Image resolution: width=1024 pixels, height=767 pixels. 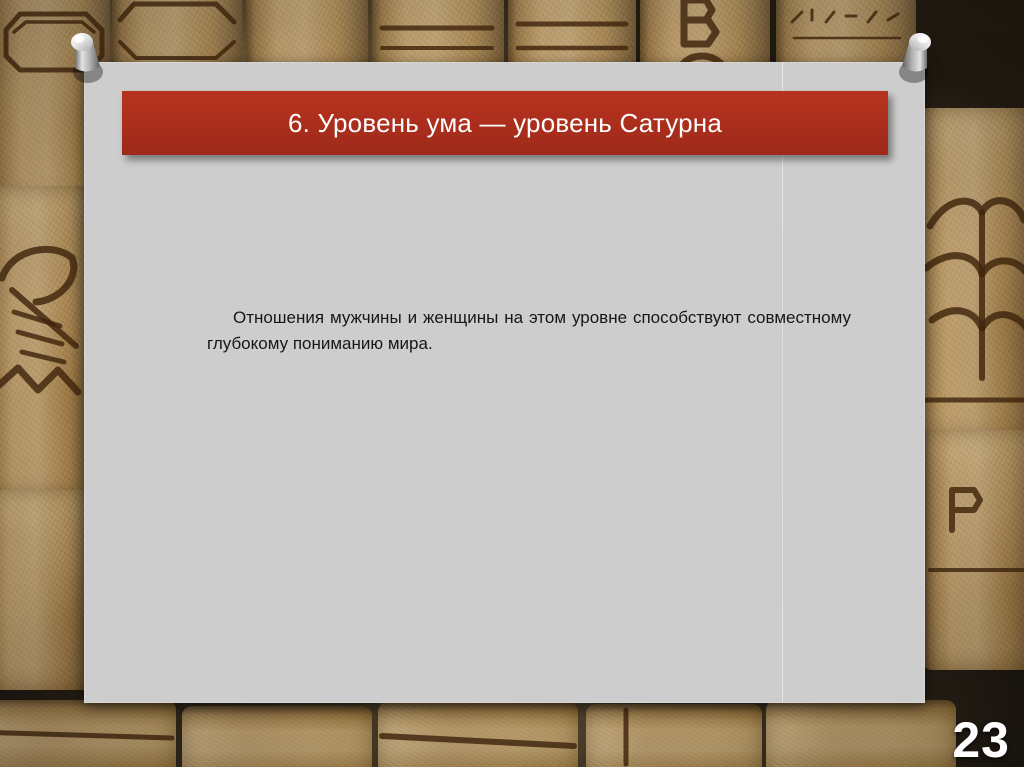 I want to click on pushpin-left-icon, so click(x=85, y=58).